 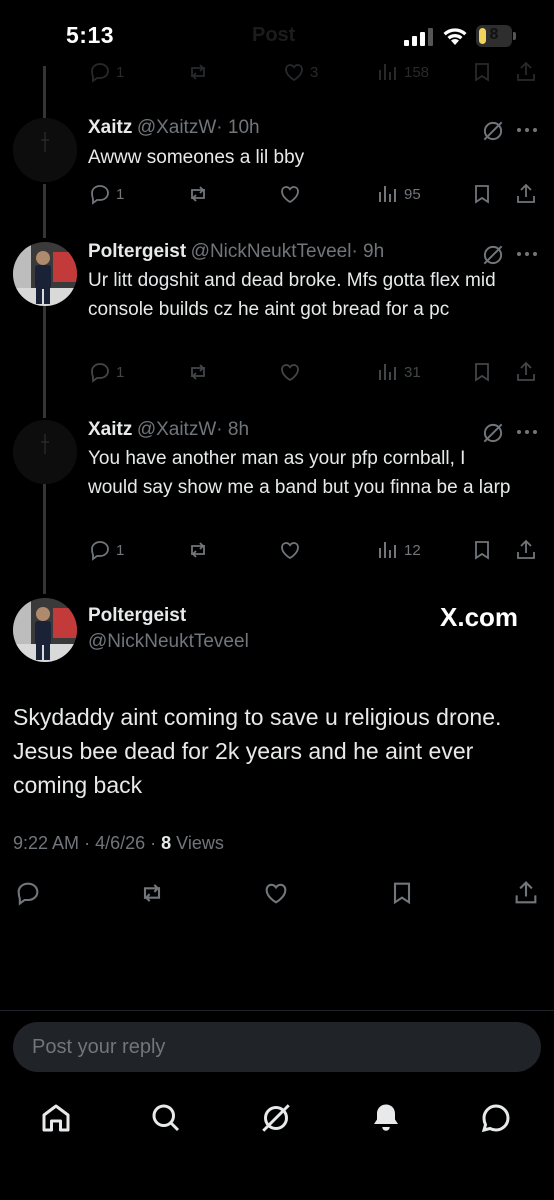 I want to click on tweet-text: Awww someones a lil bby, so click(x=196, y=157).